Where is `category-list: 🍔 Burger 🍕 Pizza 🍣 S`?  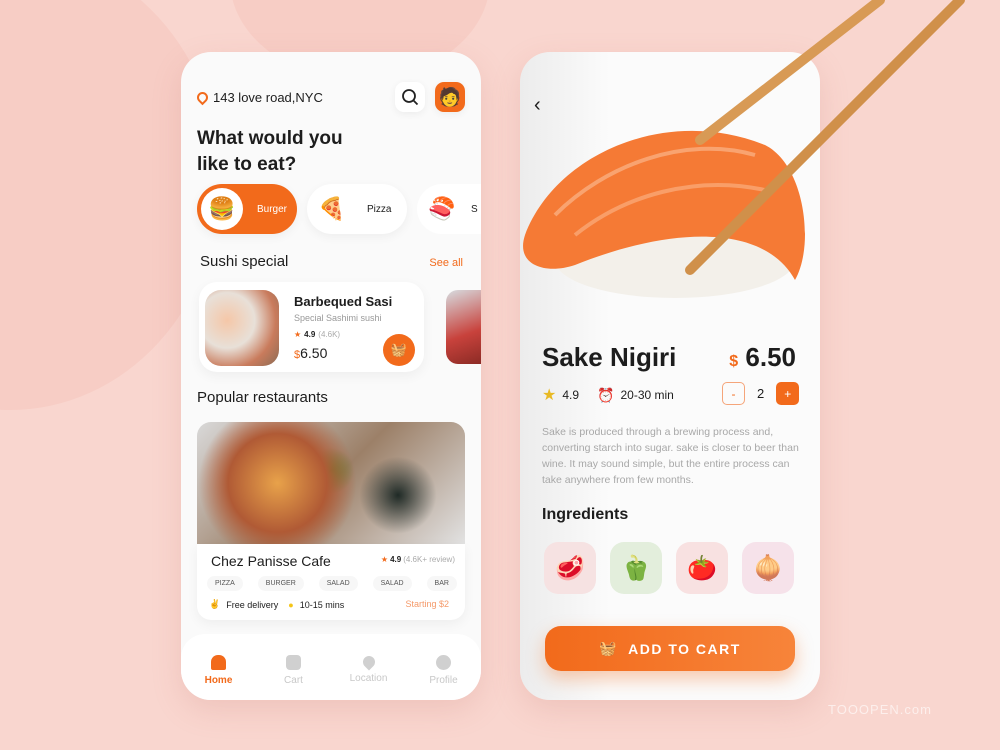
category-list: 🍔 Burger 🍕 Pizza 🍣 S is located at coordinates (339, 209).